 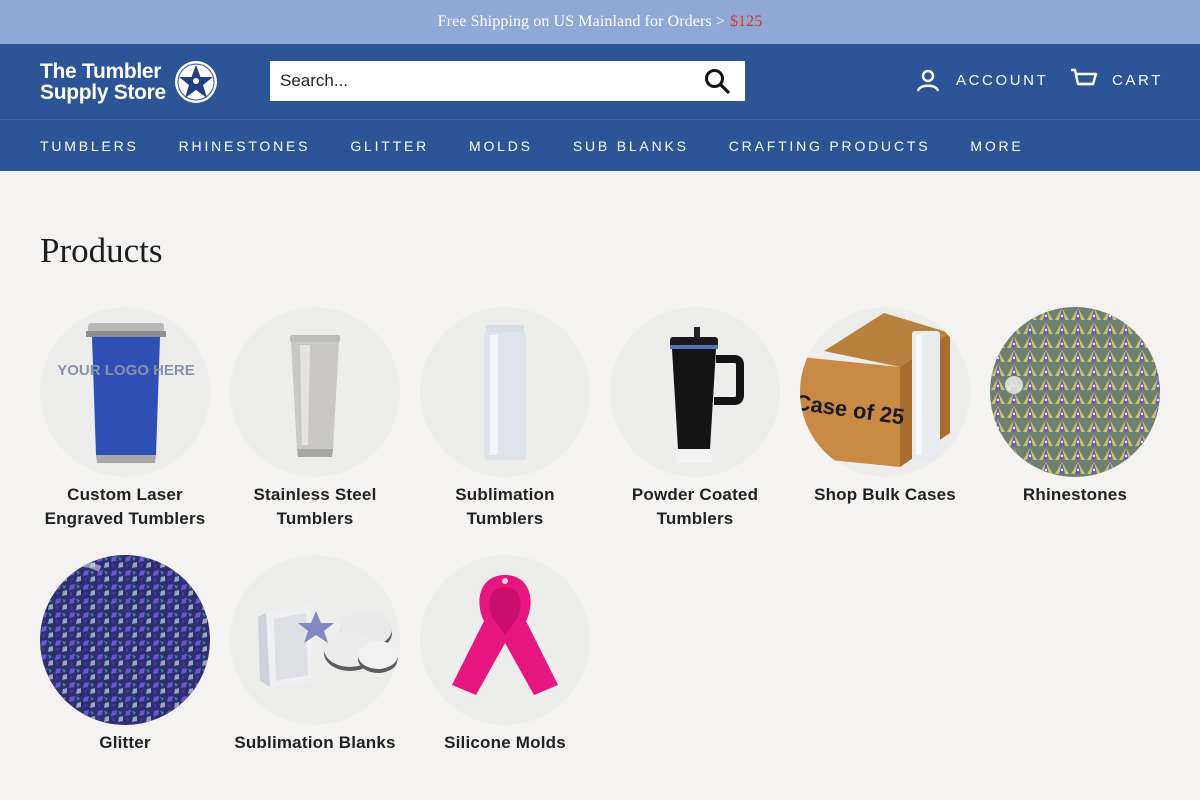 I want to click on product-title: Glitter, so click(x=125, y=742).